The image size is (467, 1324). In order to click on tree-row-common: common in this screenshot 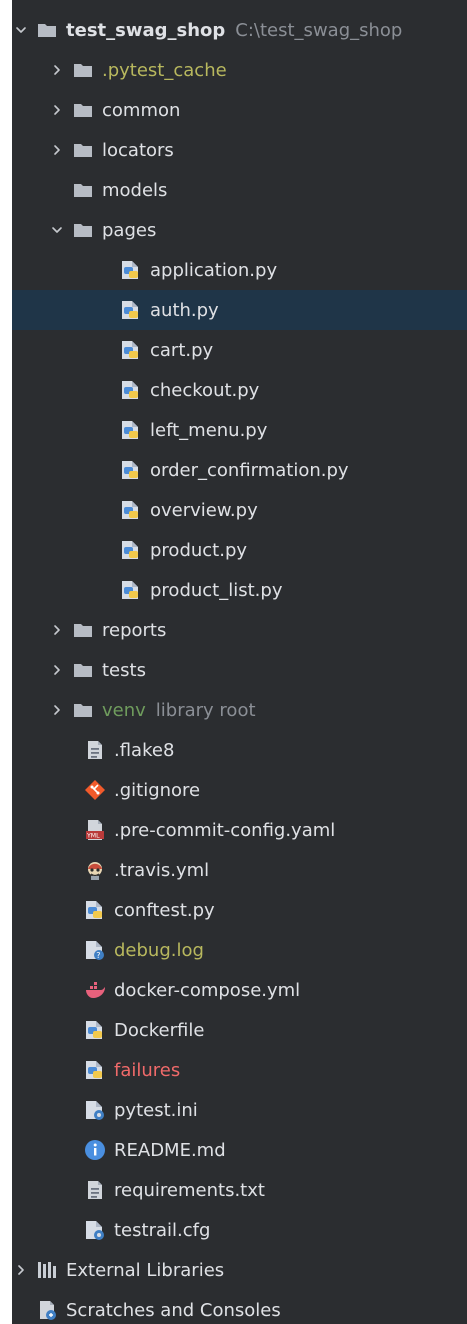, I will do `click(239, 110)`.